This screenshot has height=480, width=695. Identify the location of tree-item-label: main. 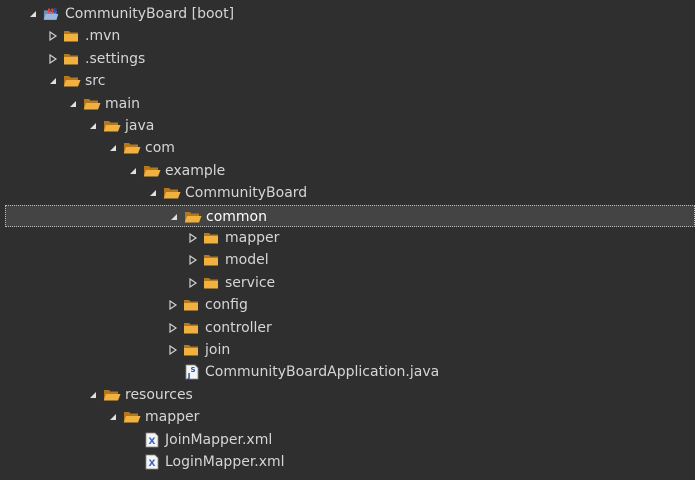
(122, 103).